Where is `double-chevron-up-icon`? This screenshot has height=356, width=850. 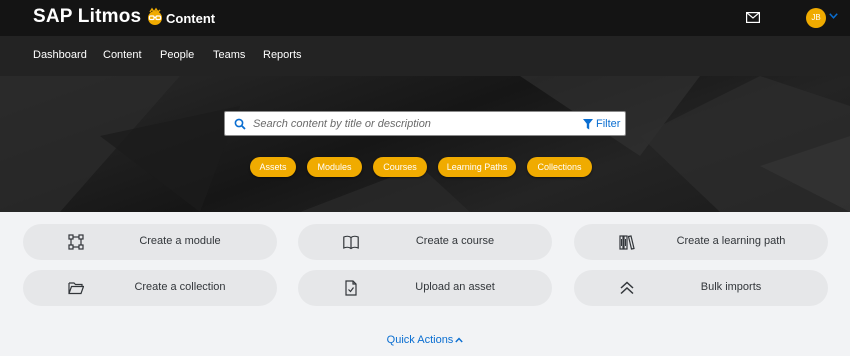 double-chevron-up-icon is located at coordinates (627, 288).